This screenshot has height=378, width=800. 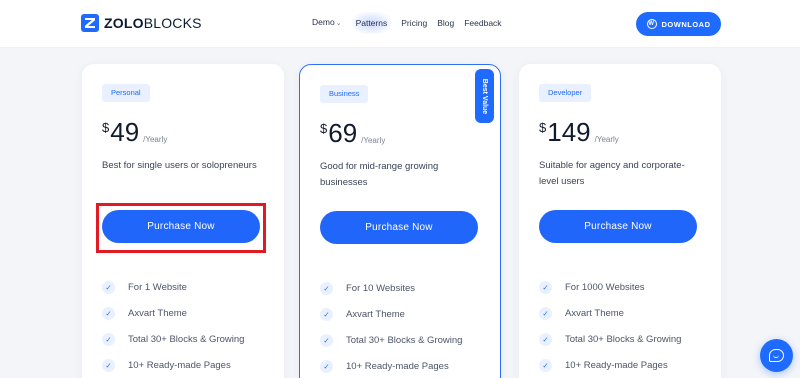 I want to click on nav-item-demo: Demo⌄, so click(x=327, y=23).